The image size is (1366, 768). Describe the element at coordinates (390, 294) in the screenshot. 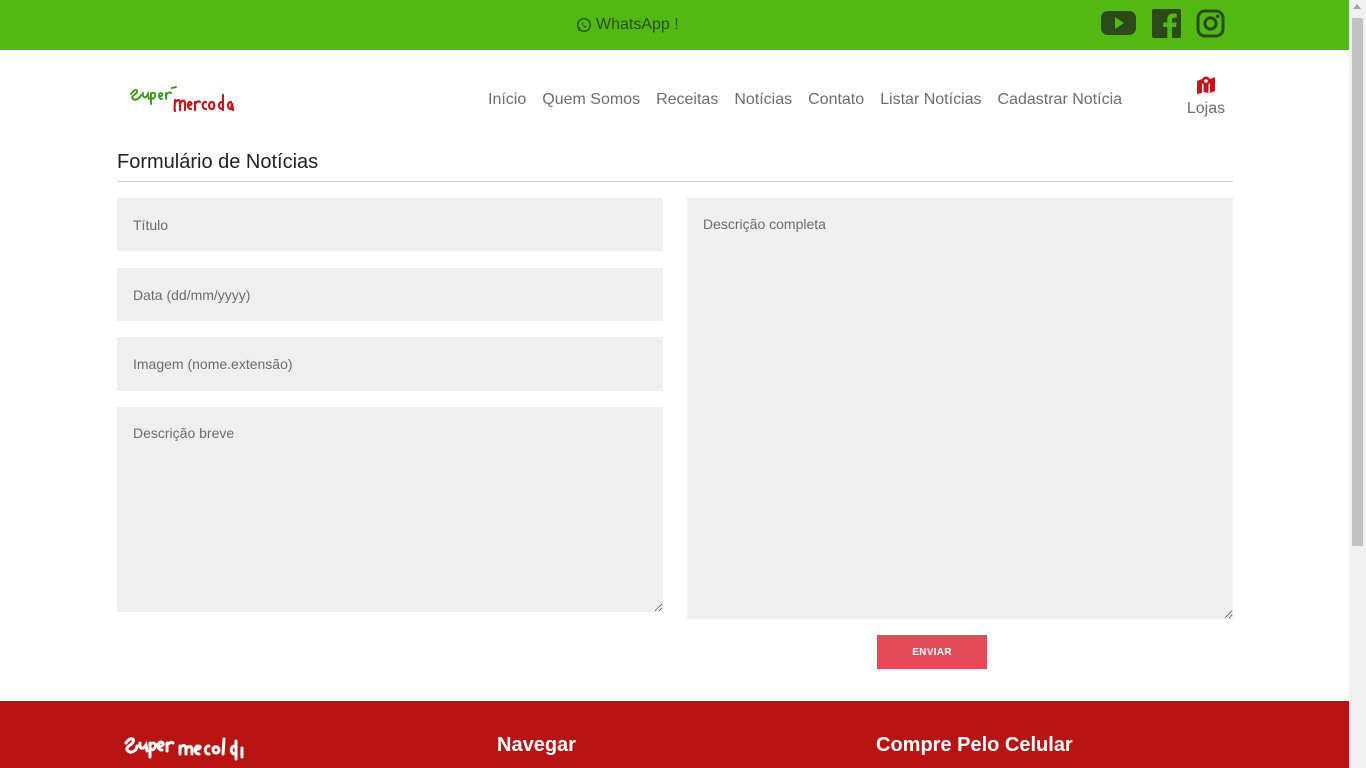

I see `data-input` at that location.